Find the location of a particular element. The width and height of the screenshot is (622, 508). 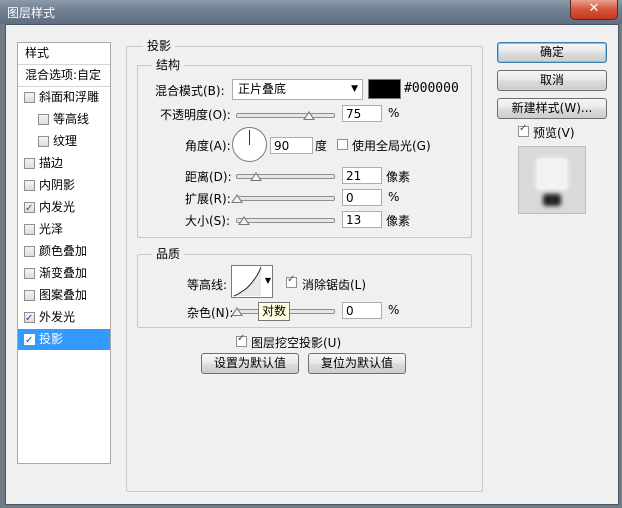

style-list-item: 斜面和浮雕 is located at coordinates (64, 97).